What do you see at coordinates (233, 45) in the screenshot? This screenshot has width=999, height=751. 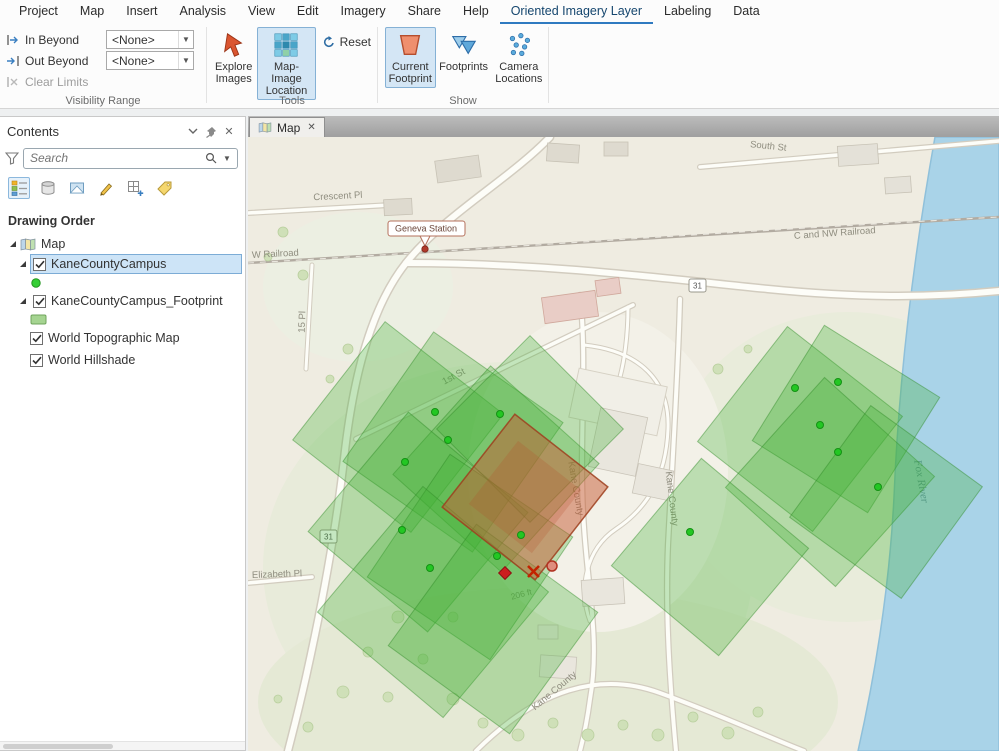 I see `explore-images-icon` at bounding box center [233, 45].